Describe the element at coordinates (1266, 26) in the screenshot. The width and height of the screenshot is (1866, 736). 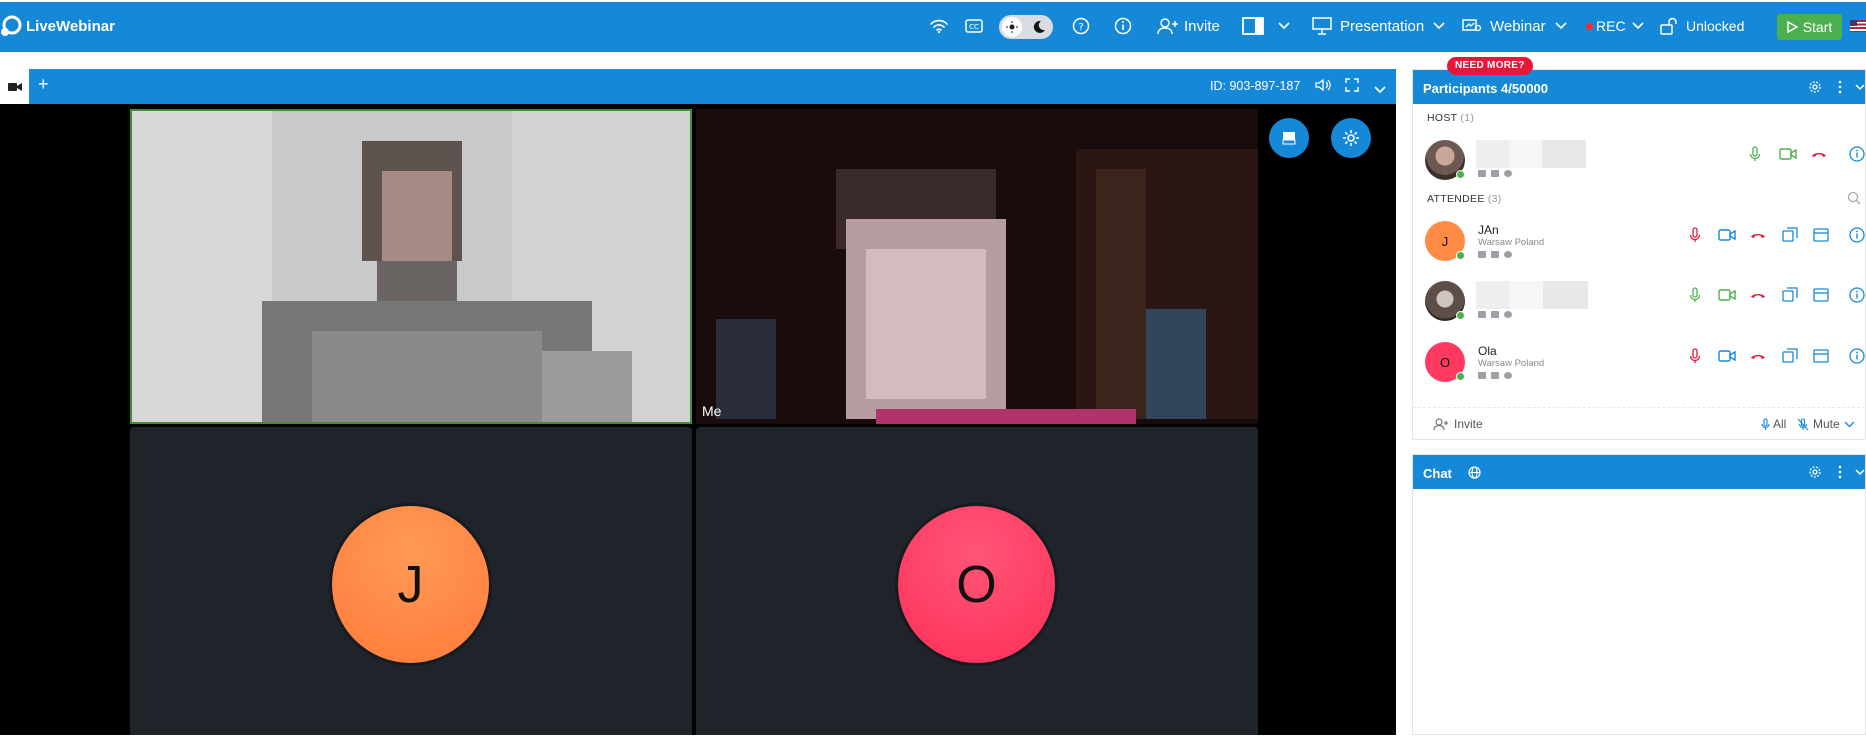
I see `layout-button` at that location.